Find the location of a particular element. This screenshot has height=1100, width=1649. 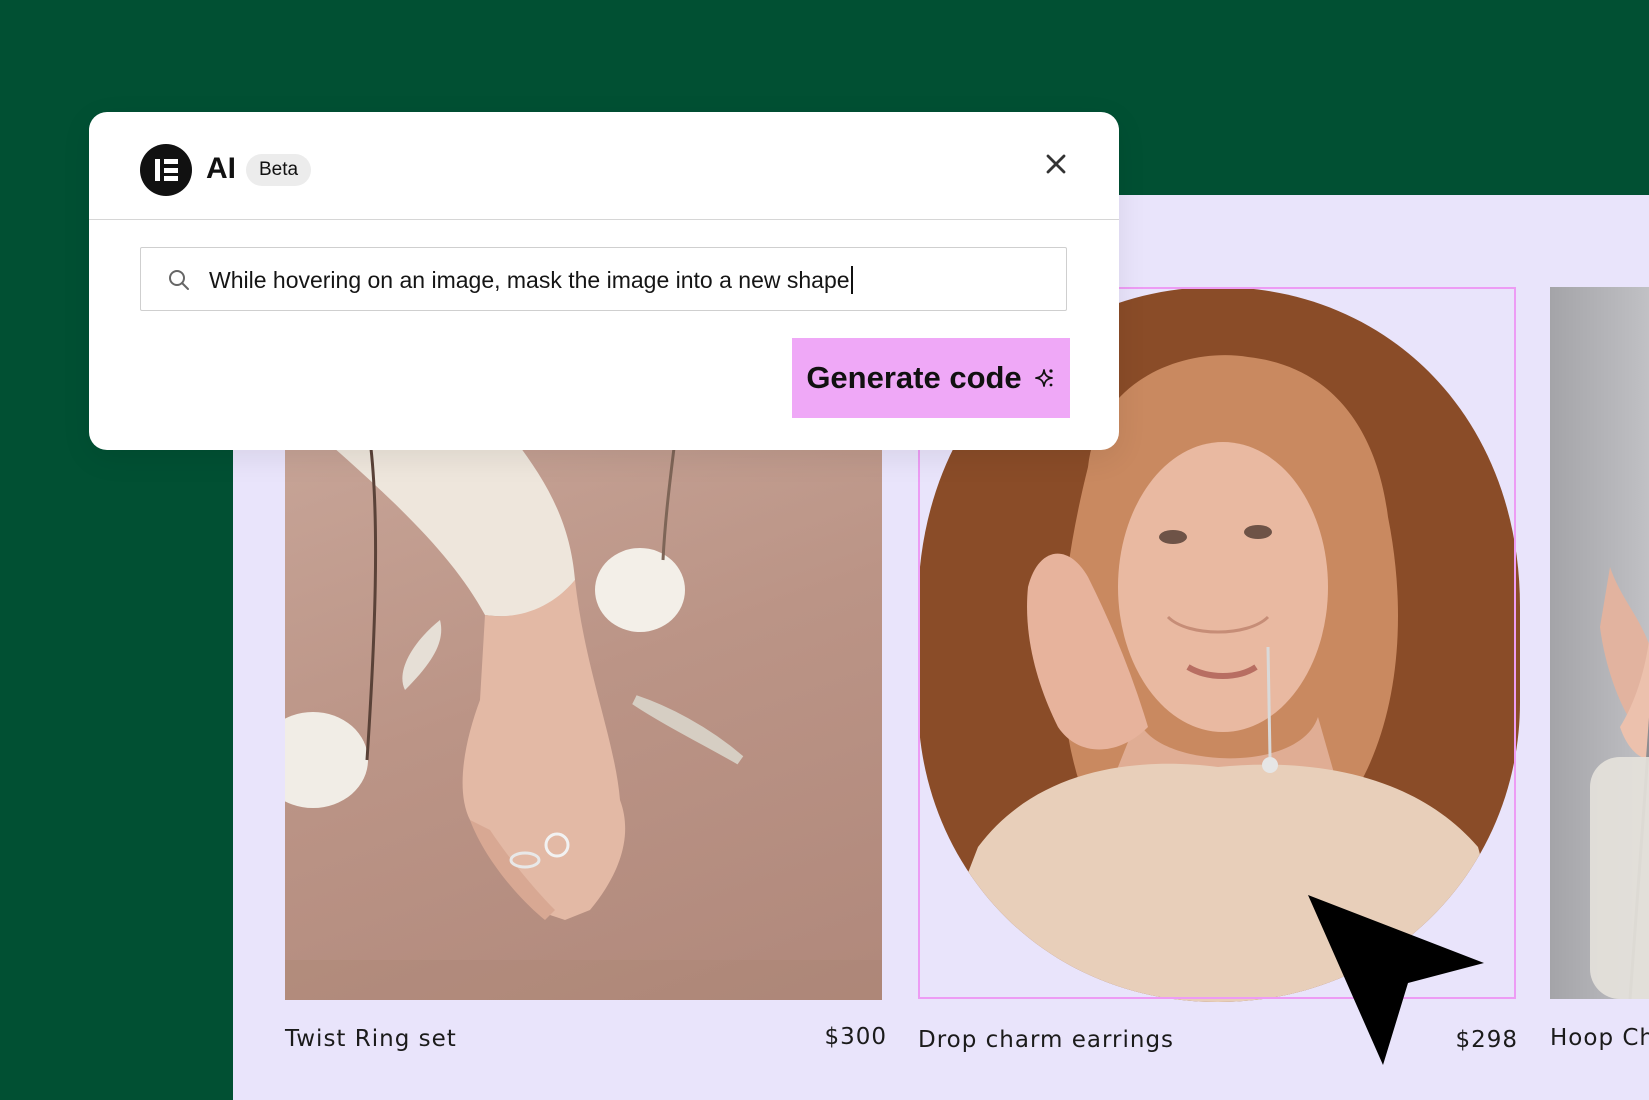

generate-code-label: Generate code is located at coordinates (914, 377).